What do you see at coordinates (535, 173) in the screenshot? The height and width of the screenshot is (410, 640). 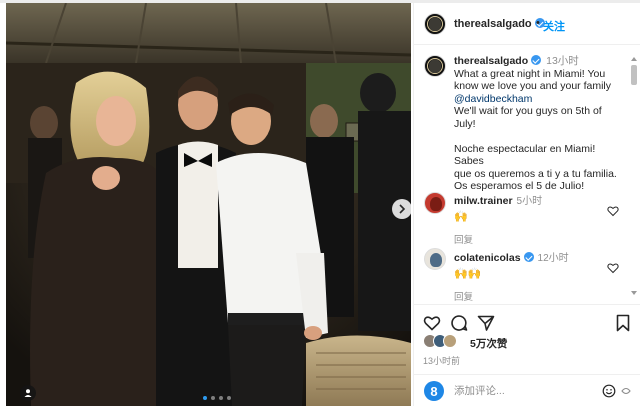 I see `caption-line: que os queremos a ti y a tu familia.` at bounding box center [535, 173].